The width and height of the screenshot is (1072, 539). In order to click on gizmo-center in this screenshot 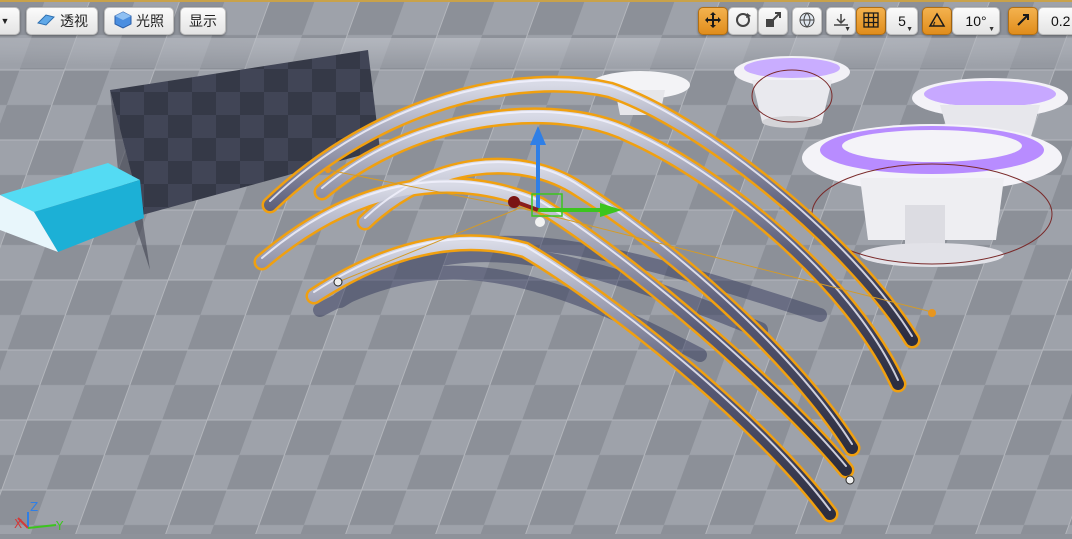, I will do `click(540, 222)`.